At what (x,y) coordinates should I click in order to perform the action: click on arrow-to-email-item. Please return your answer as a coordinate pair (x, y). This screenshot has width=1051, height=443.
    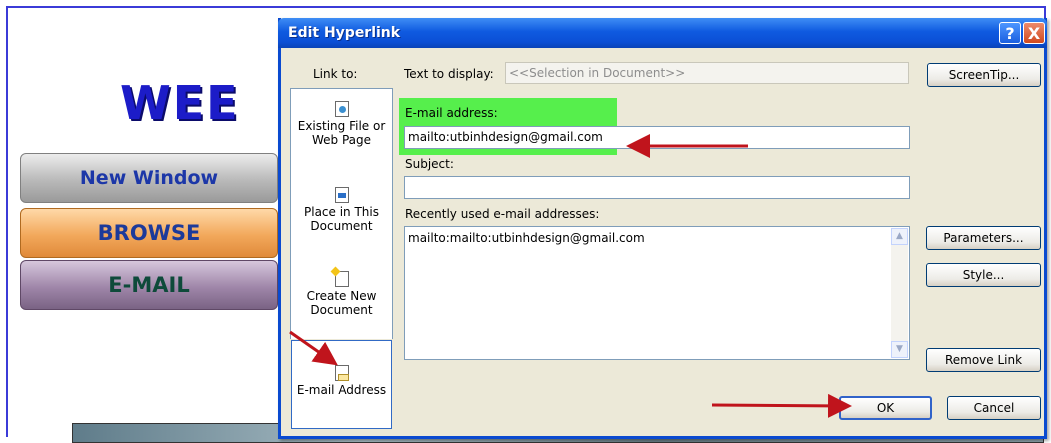
    Looking at the image, I should click on (313, 348).